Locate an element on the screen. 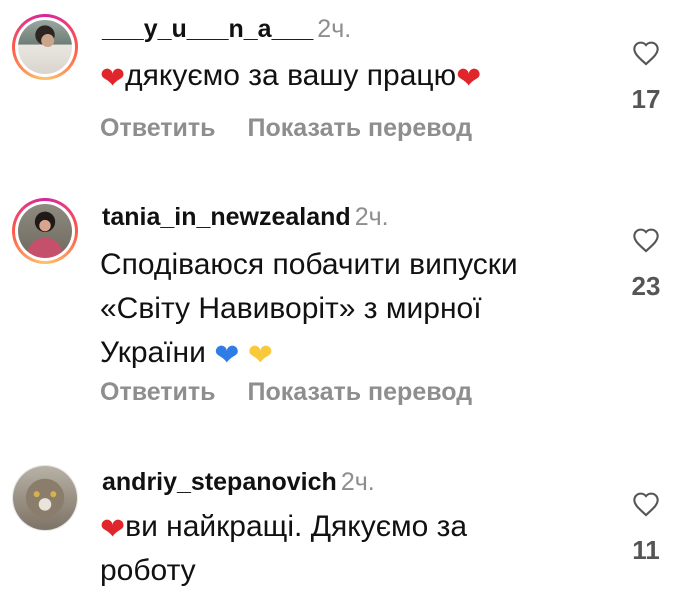 The image size is (700, 600). comment-text-line: «Світу Навиворіт» з мирної is located at coordinates (291, 308).